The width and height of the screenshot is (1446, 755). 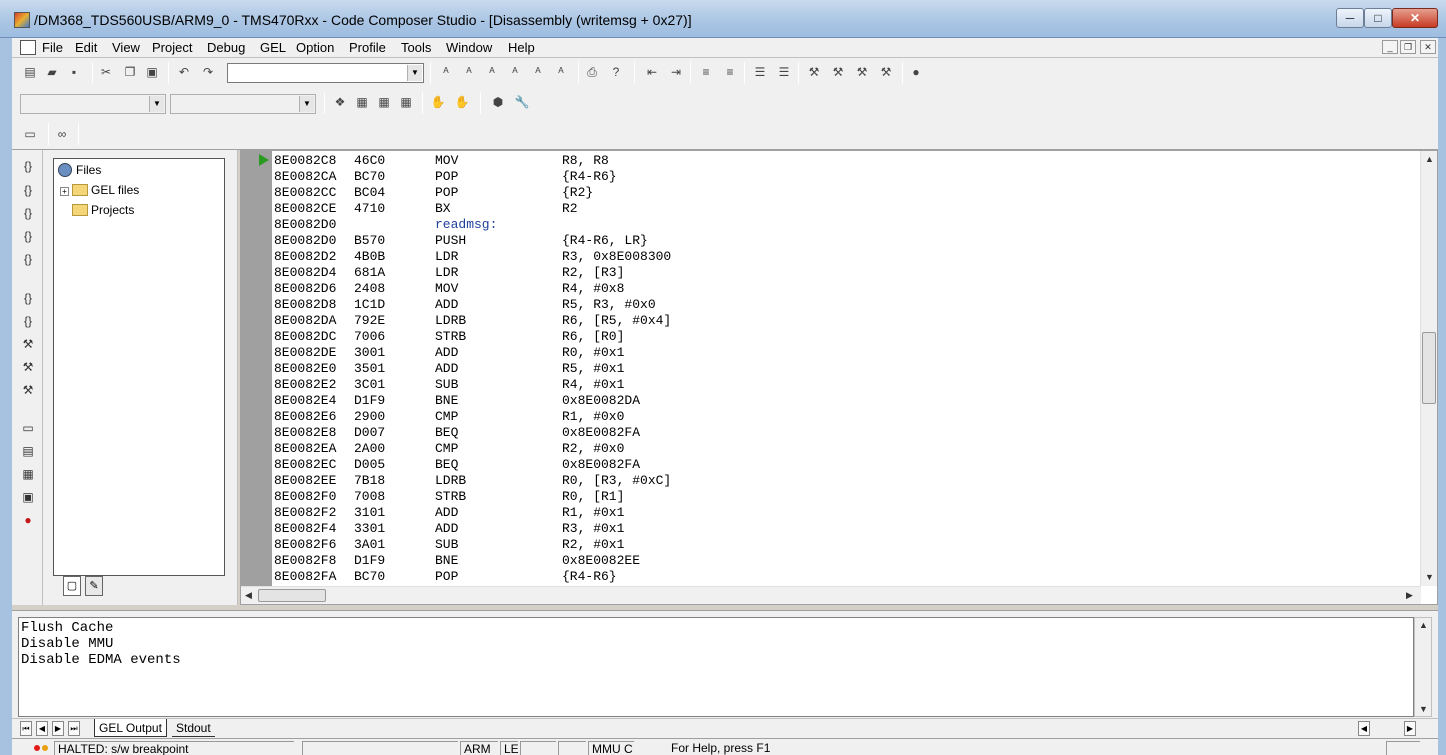 I want to click on halt-icon: ⚒, so click(x=28, y=367).